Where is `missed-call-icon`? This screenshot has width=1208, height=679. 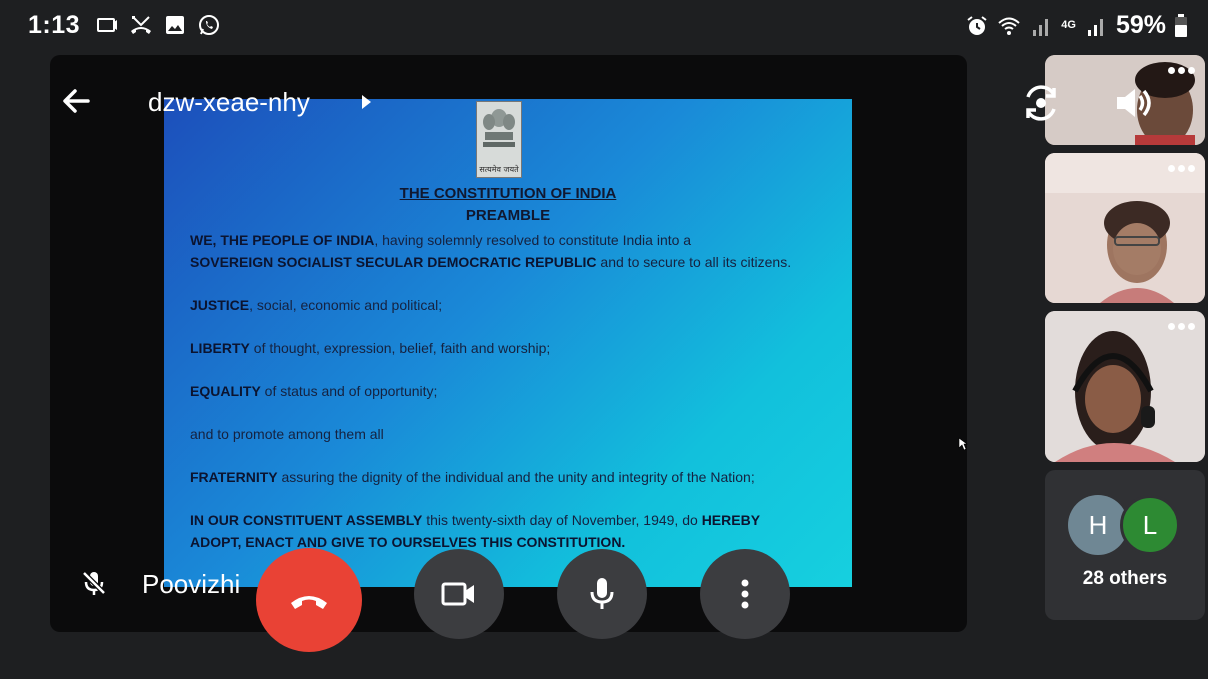 missed-call-icon is located at coordinates (141, 25).